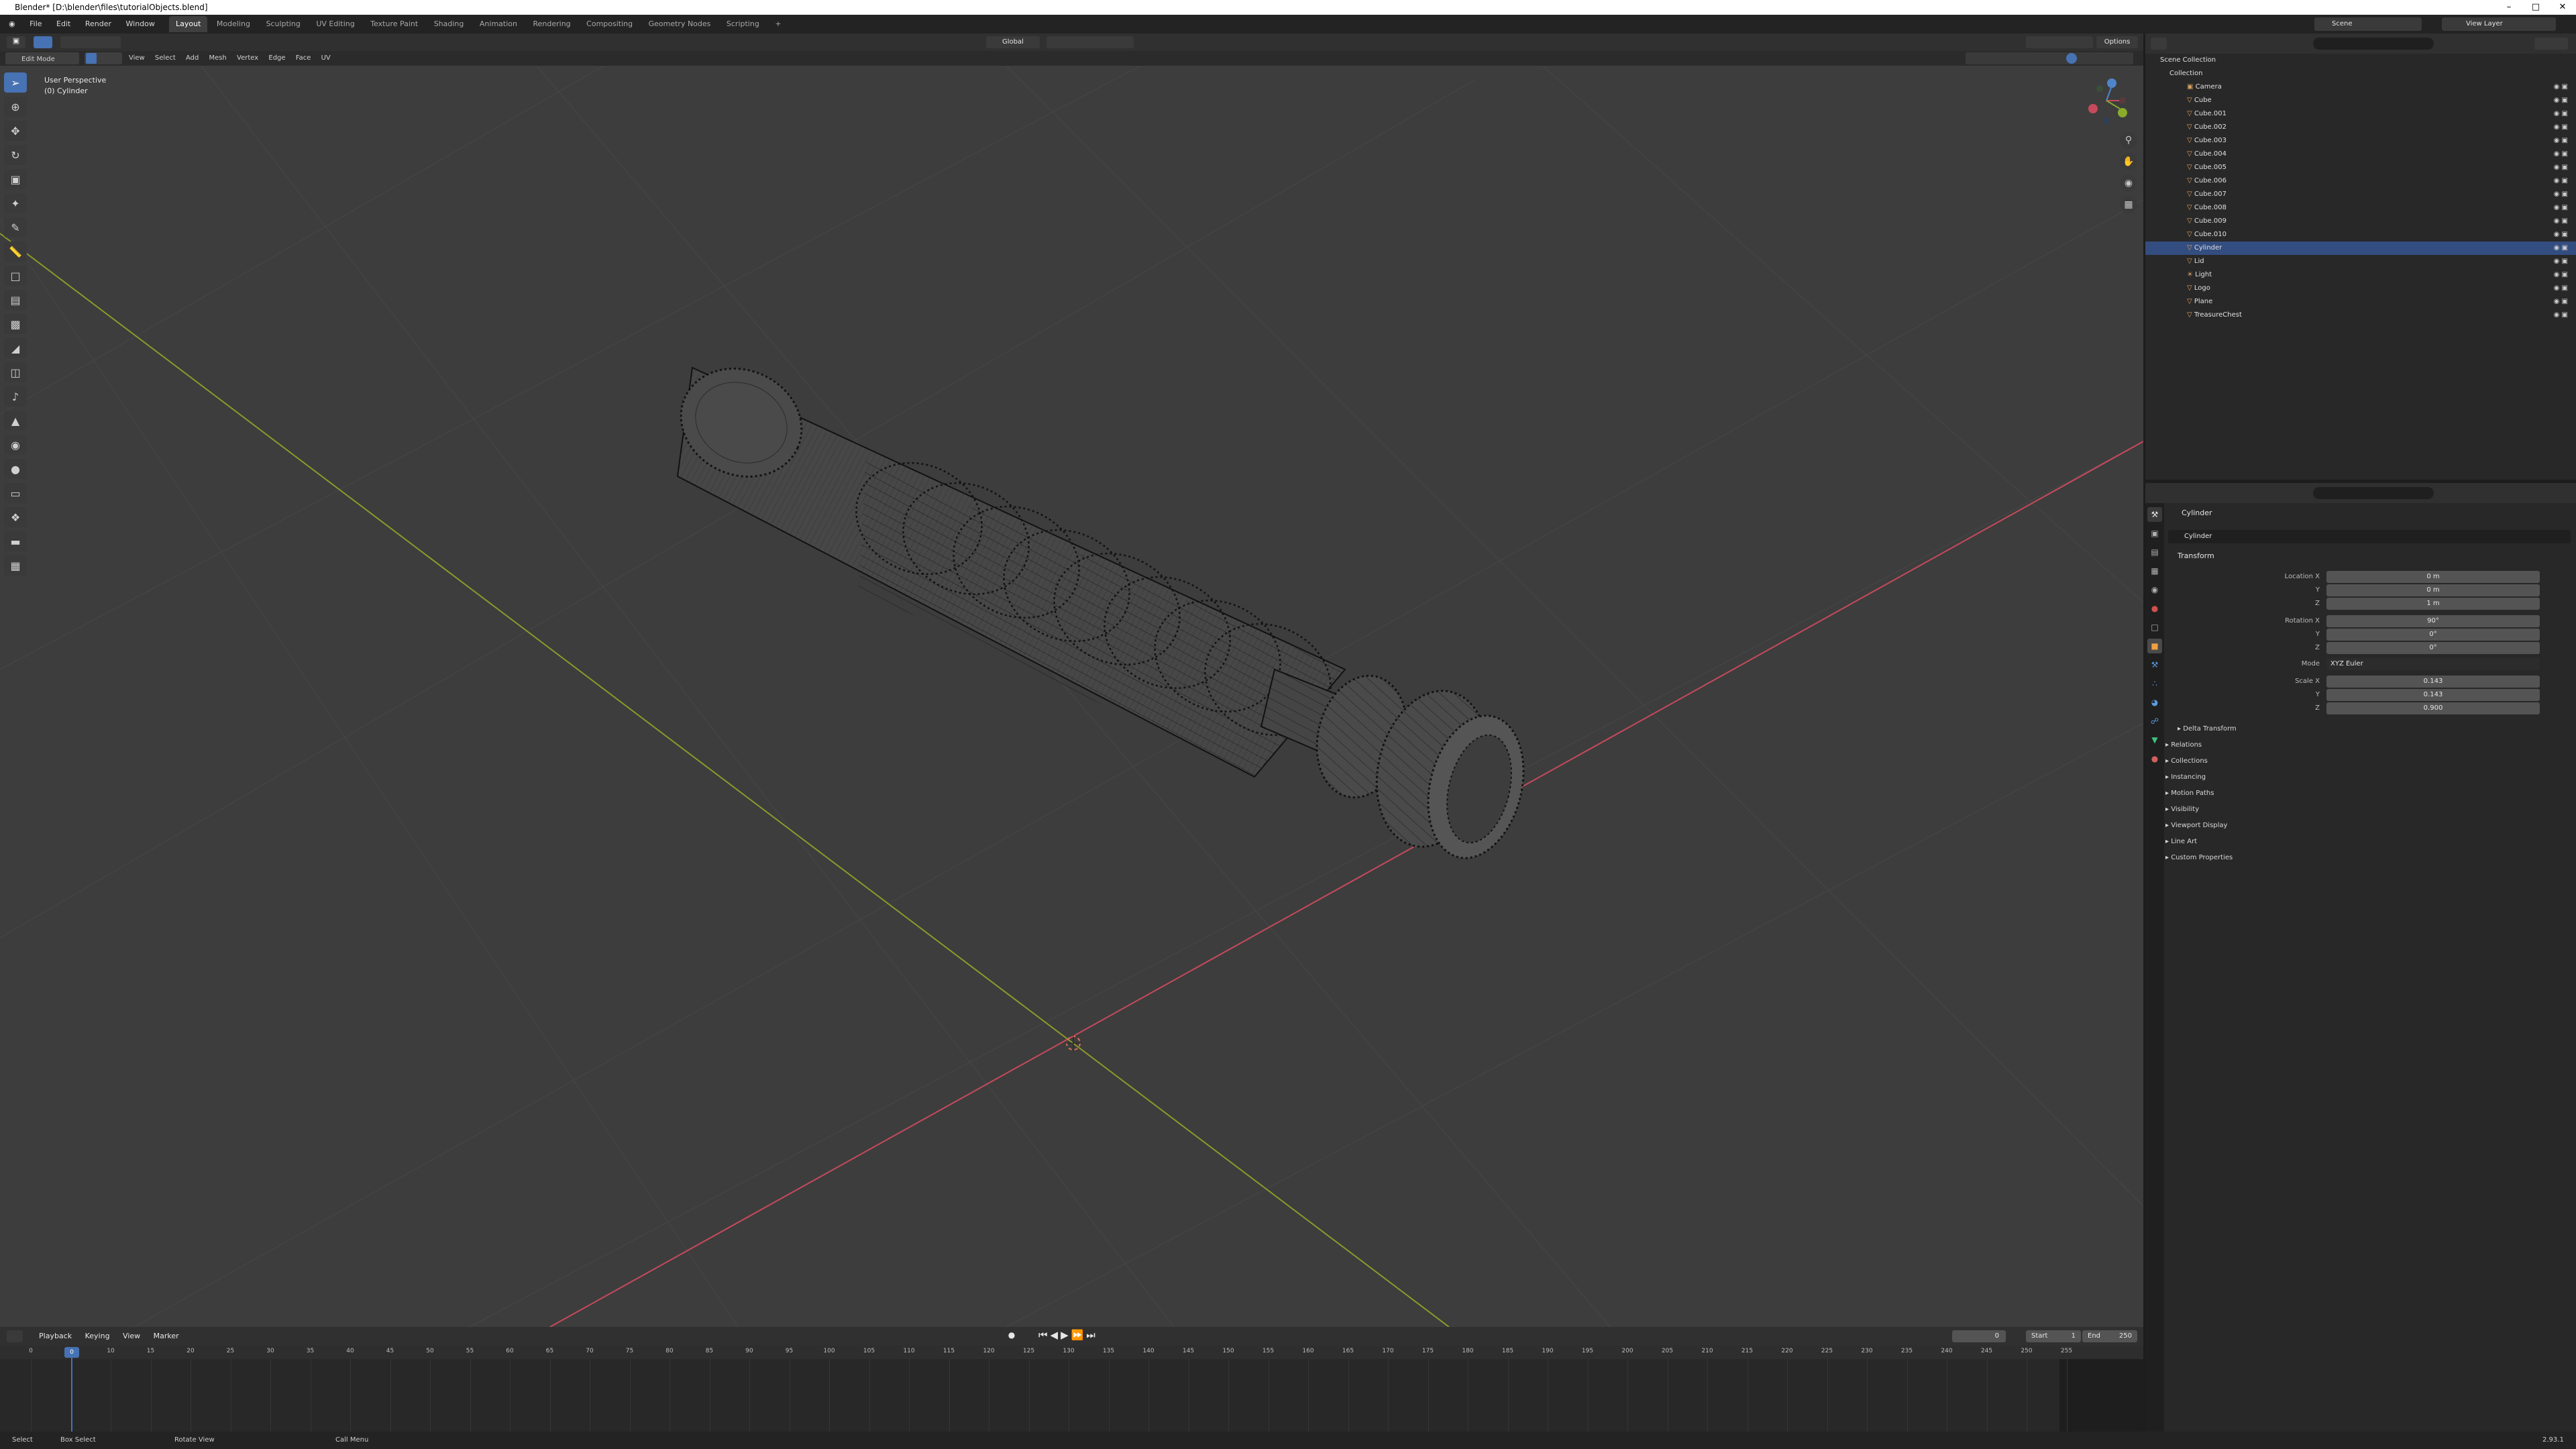 The height and width of the screenshot is (1449, 2576). I want to click on outliner-item: ▽ Cube.006 ◉ ▣, so click(2360, 181).